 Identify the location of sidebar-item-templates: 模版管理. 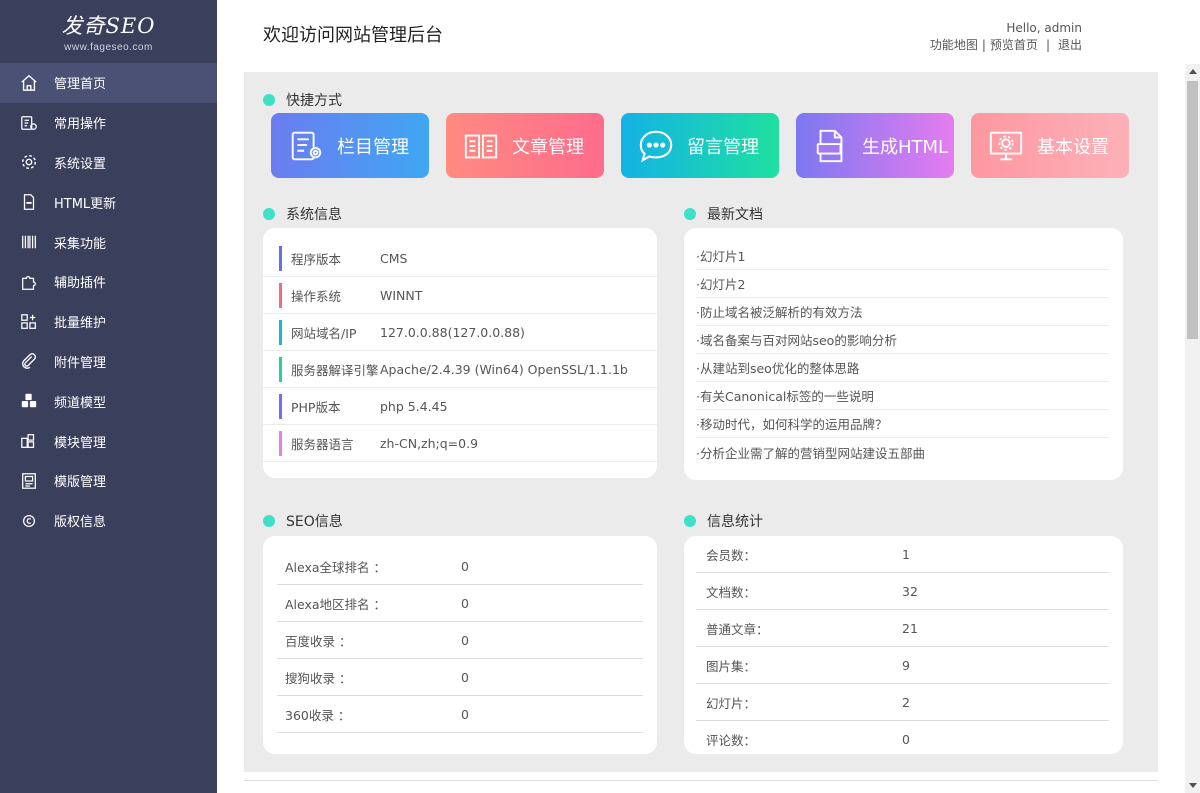
(108, 481).